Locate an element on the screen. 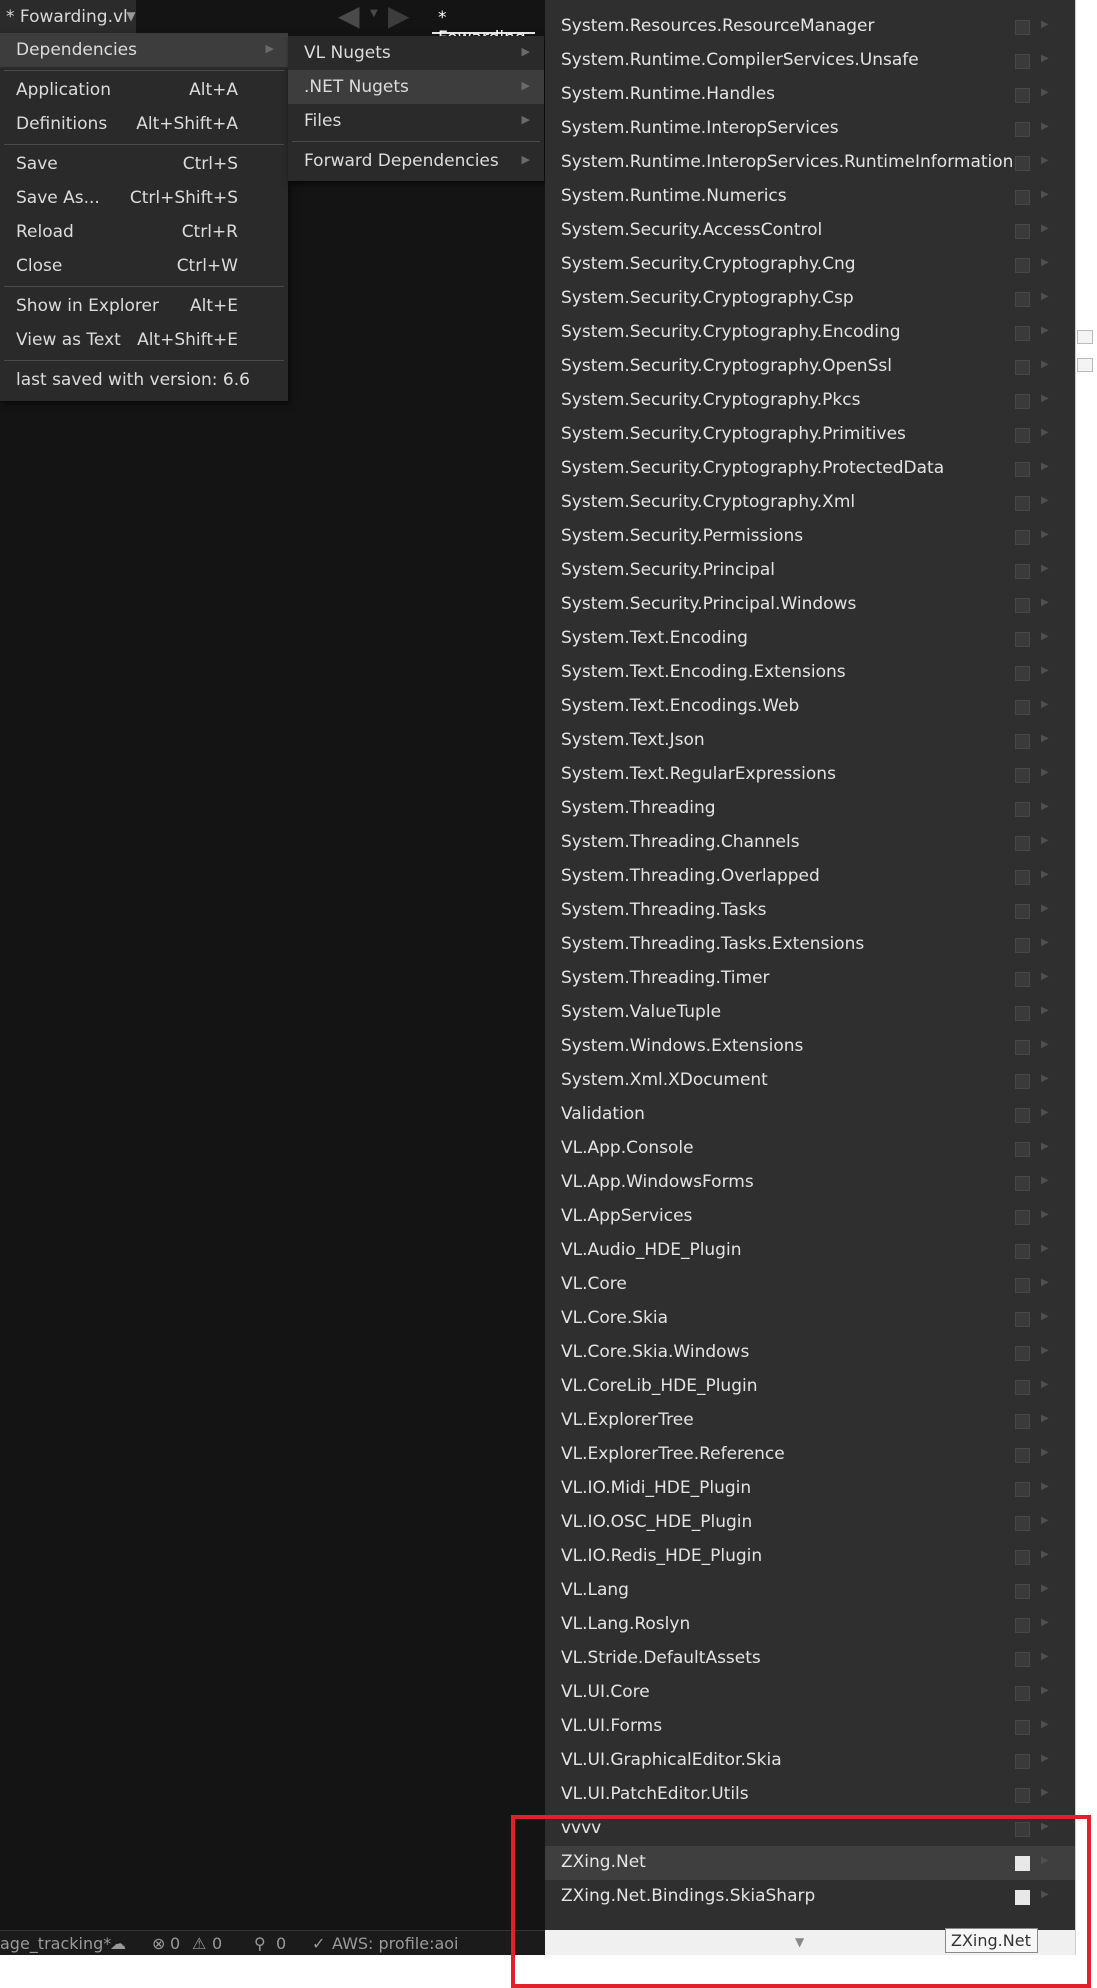 The height and width of the screenshot is (1988, 1097). nuget-item: VL.Core ▶ is located at coordinates (810, 1285).